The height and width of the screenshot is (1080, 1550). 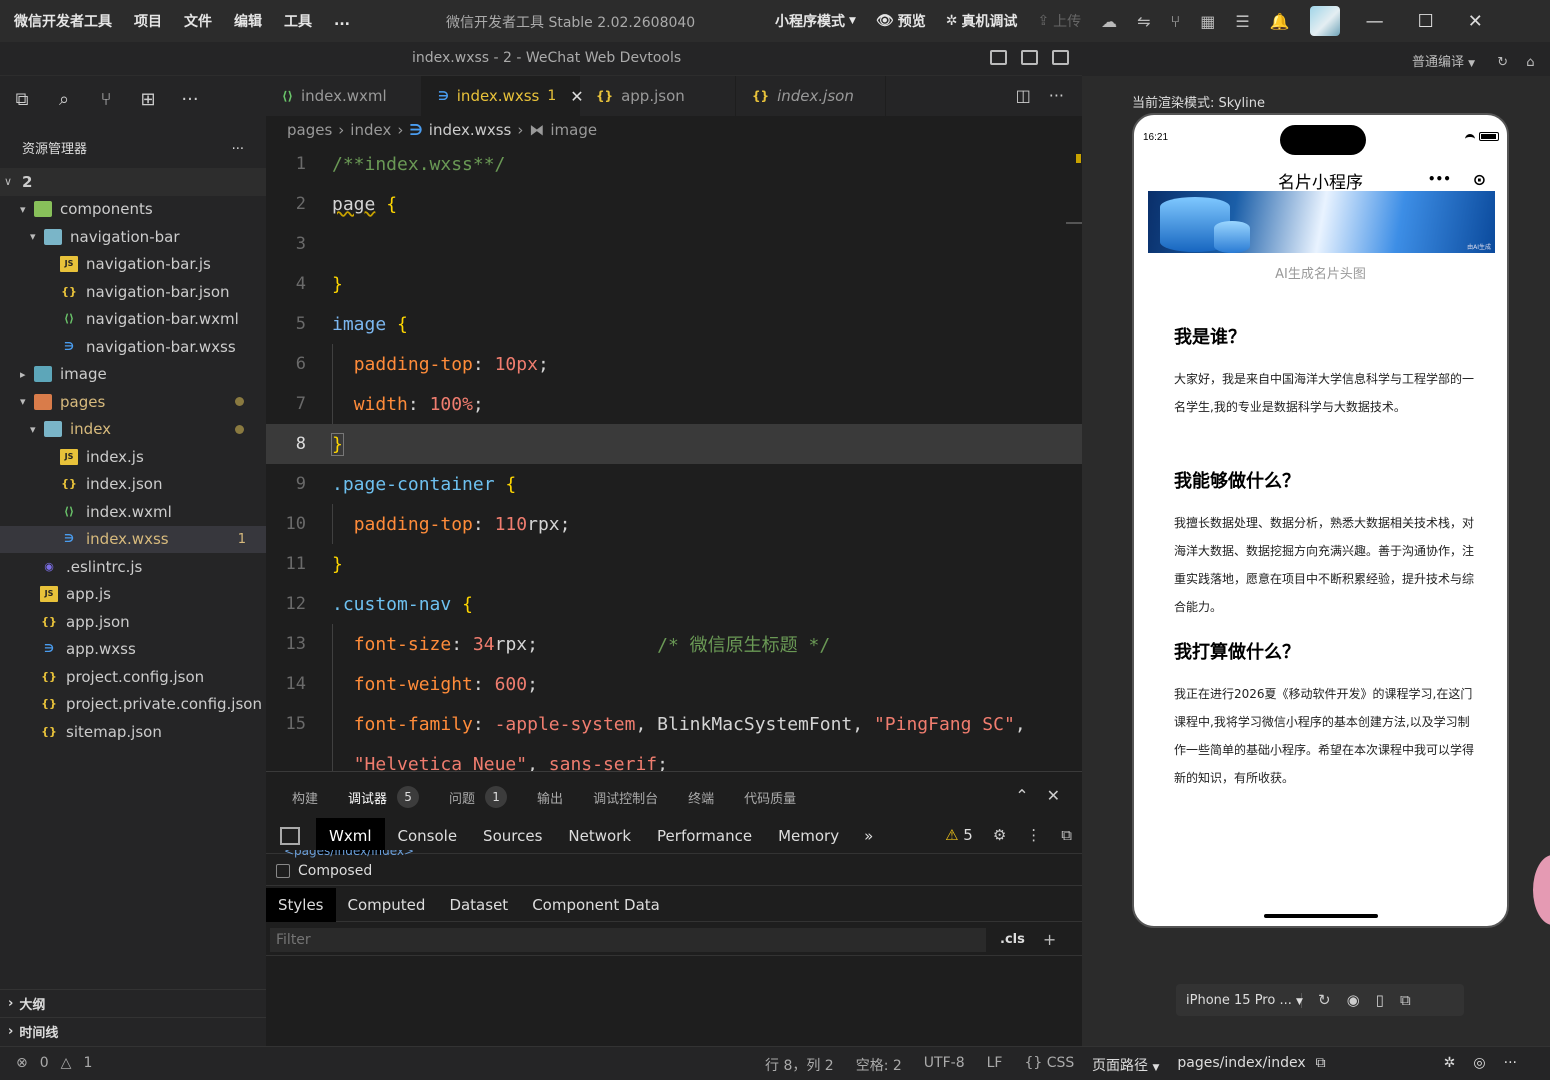 What do you see at coordinates (799, 1065) in the screenshot?
I see `cursor-position: 行 8，列 2` at bounding box center [799, 1065].